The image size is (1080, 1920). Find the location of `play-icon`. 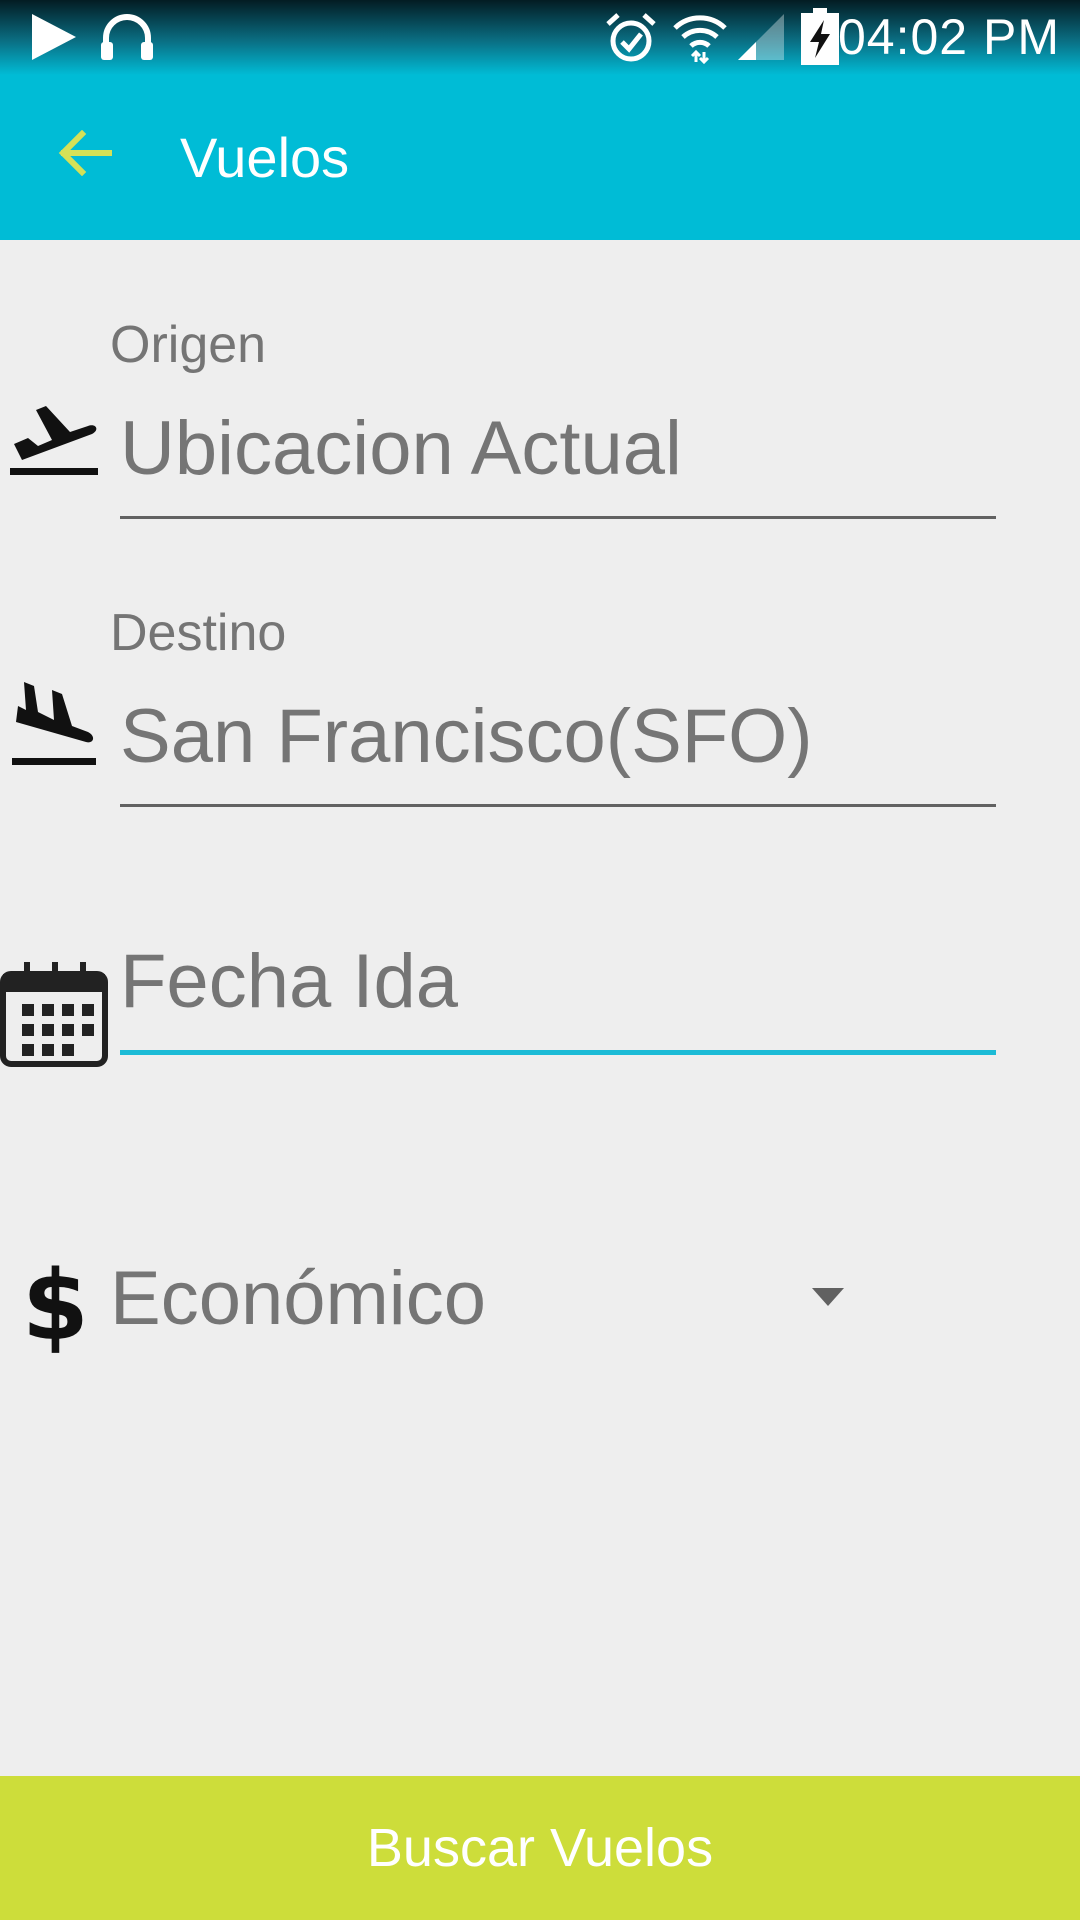

play-icon is located at coordinates (53, 39).